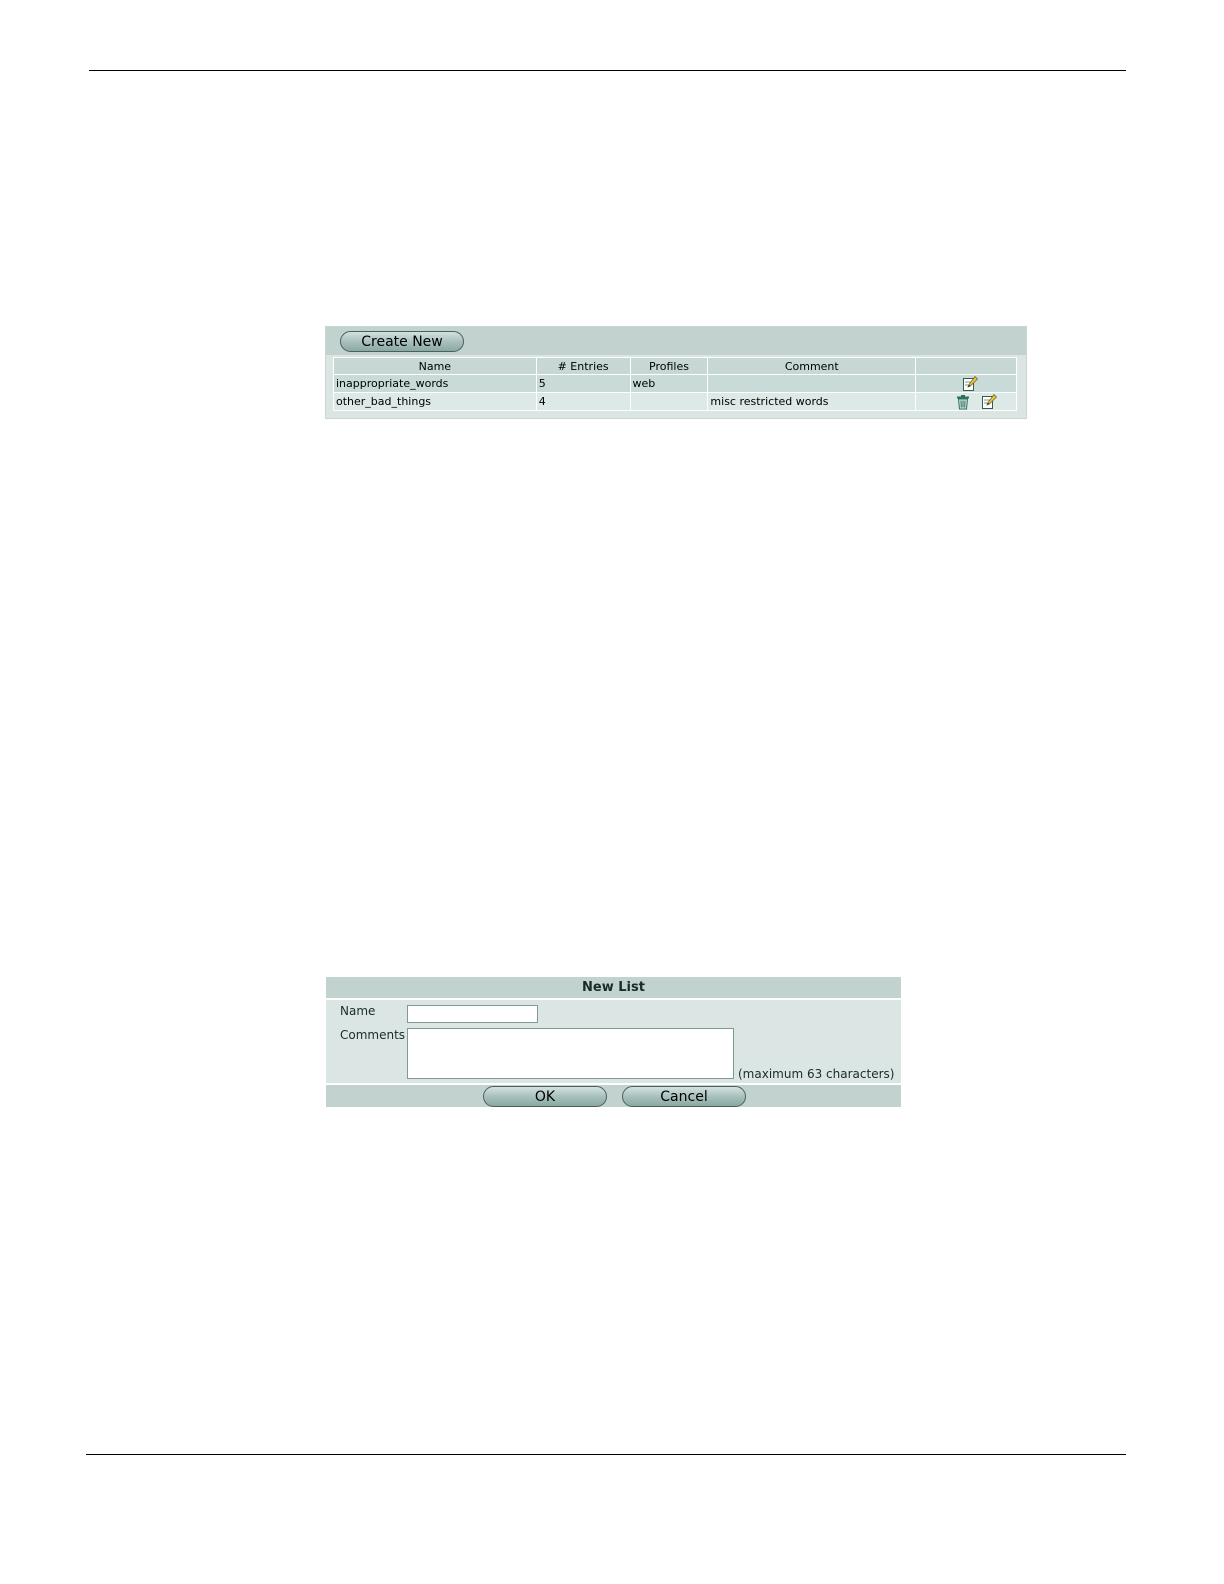 This screenshot has height=1584, width=1224. I want to click on column-header-name: Name, so click(435, 366).